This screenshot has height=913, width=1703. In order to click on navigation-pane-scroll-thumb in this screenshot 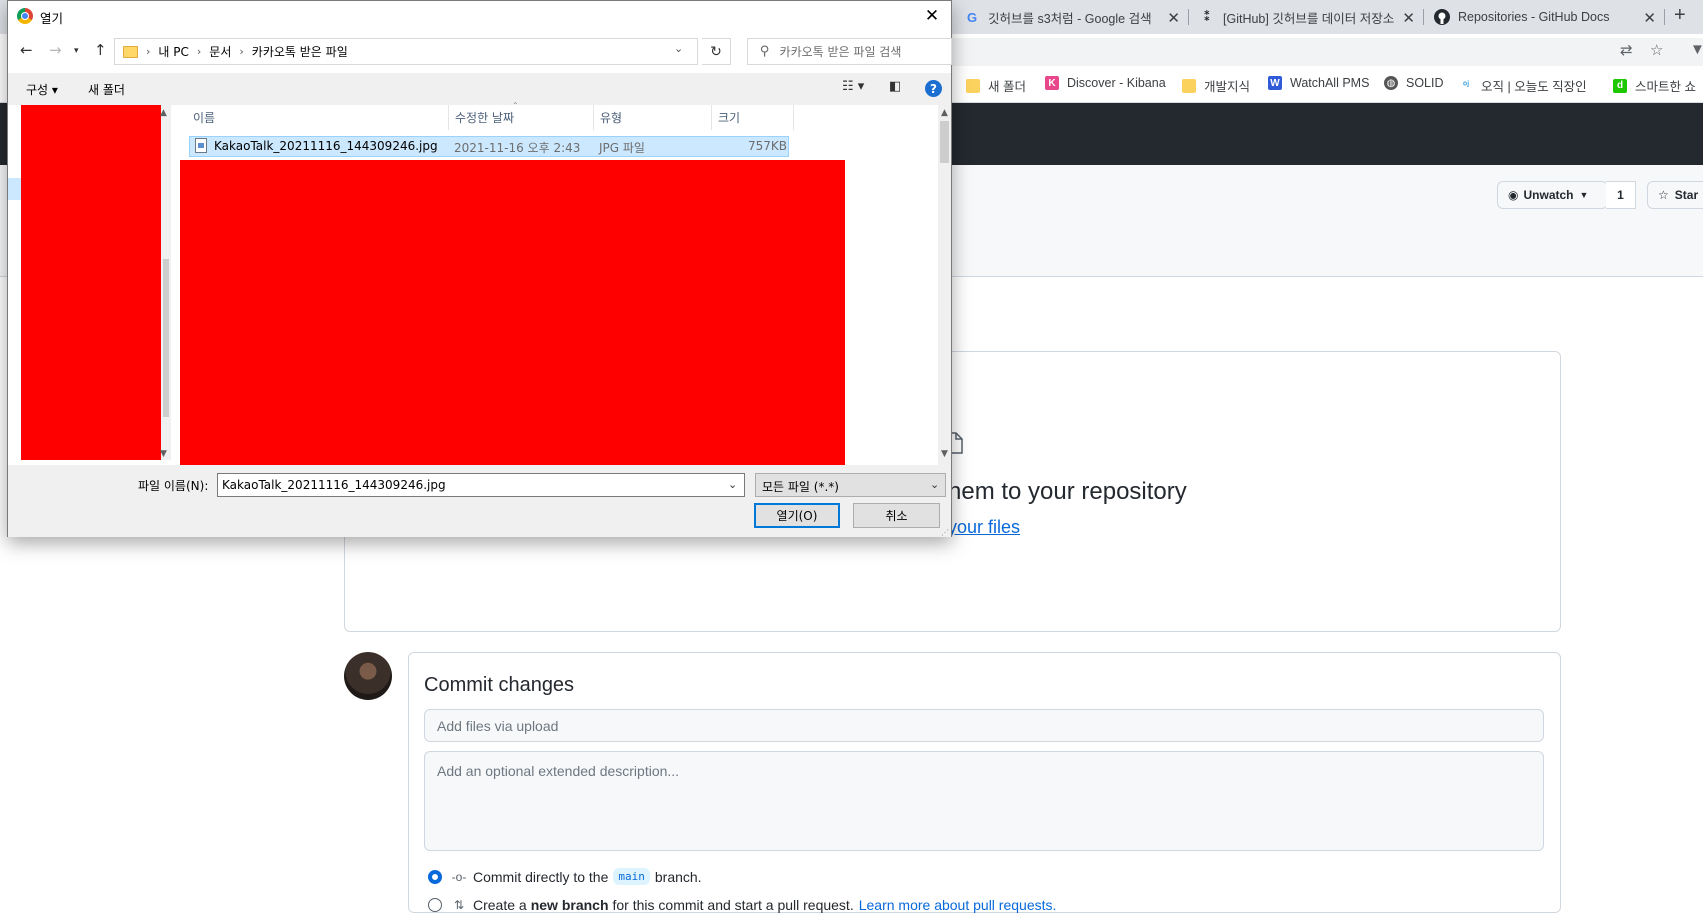, I will do `click(166, 338)`.